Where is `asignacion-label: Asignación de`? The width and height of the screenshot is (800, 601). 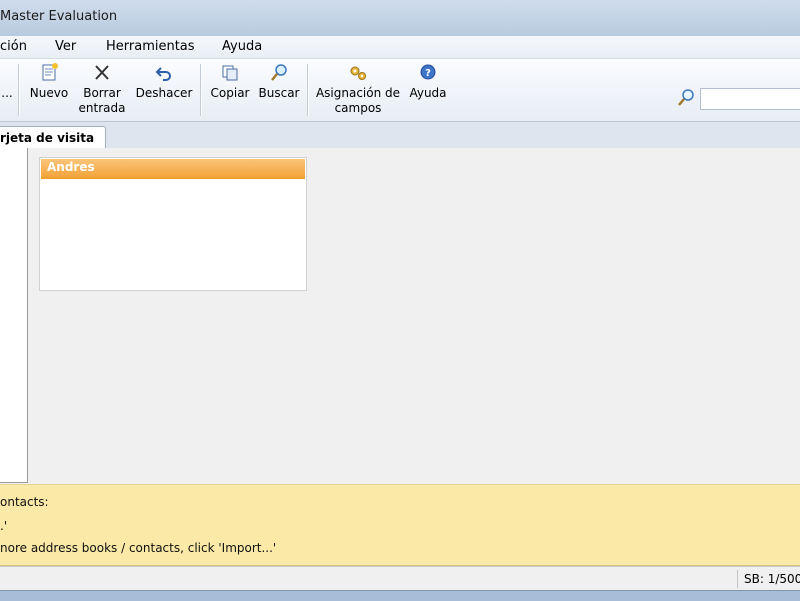
asignacion-label: Asignación de is located at coordinates (358, 93).